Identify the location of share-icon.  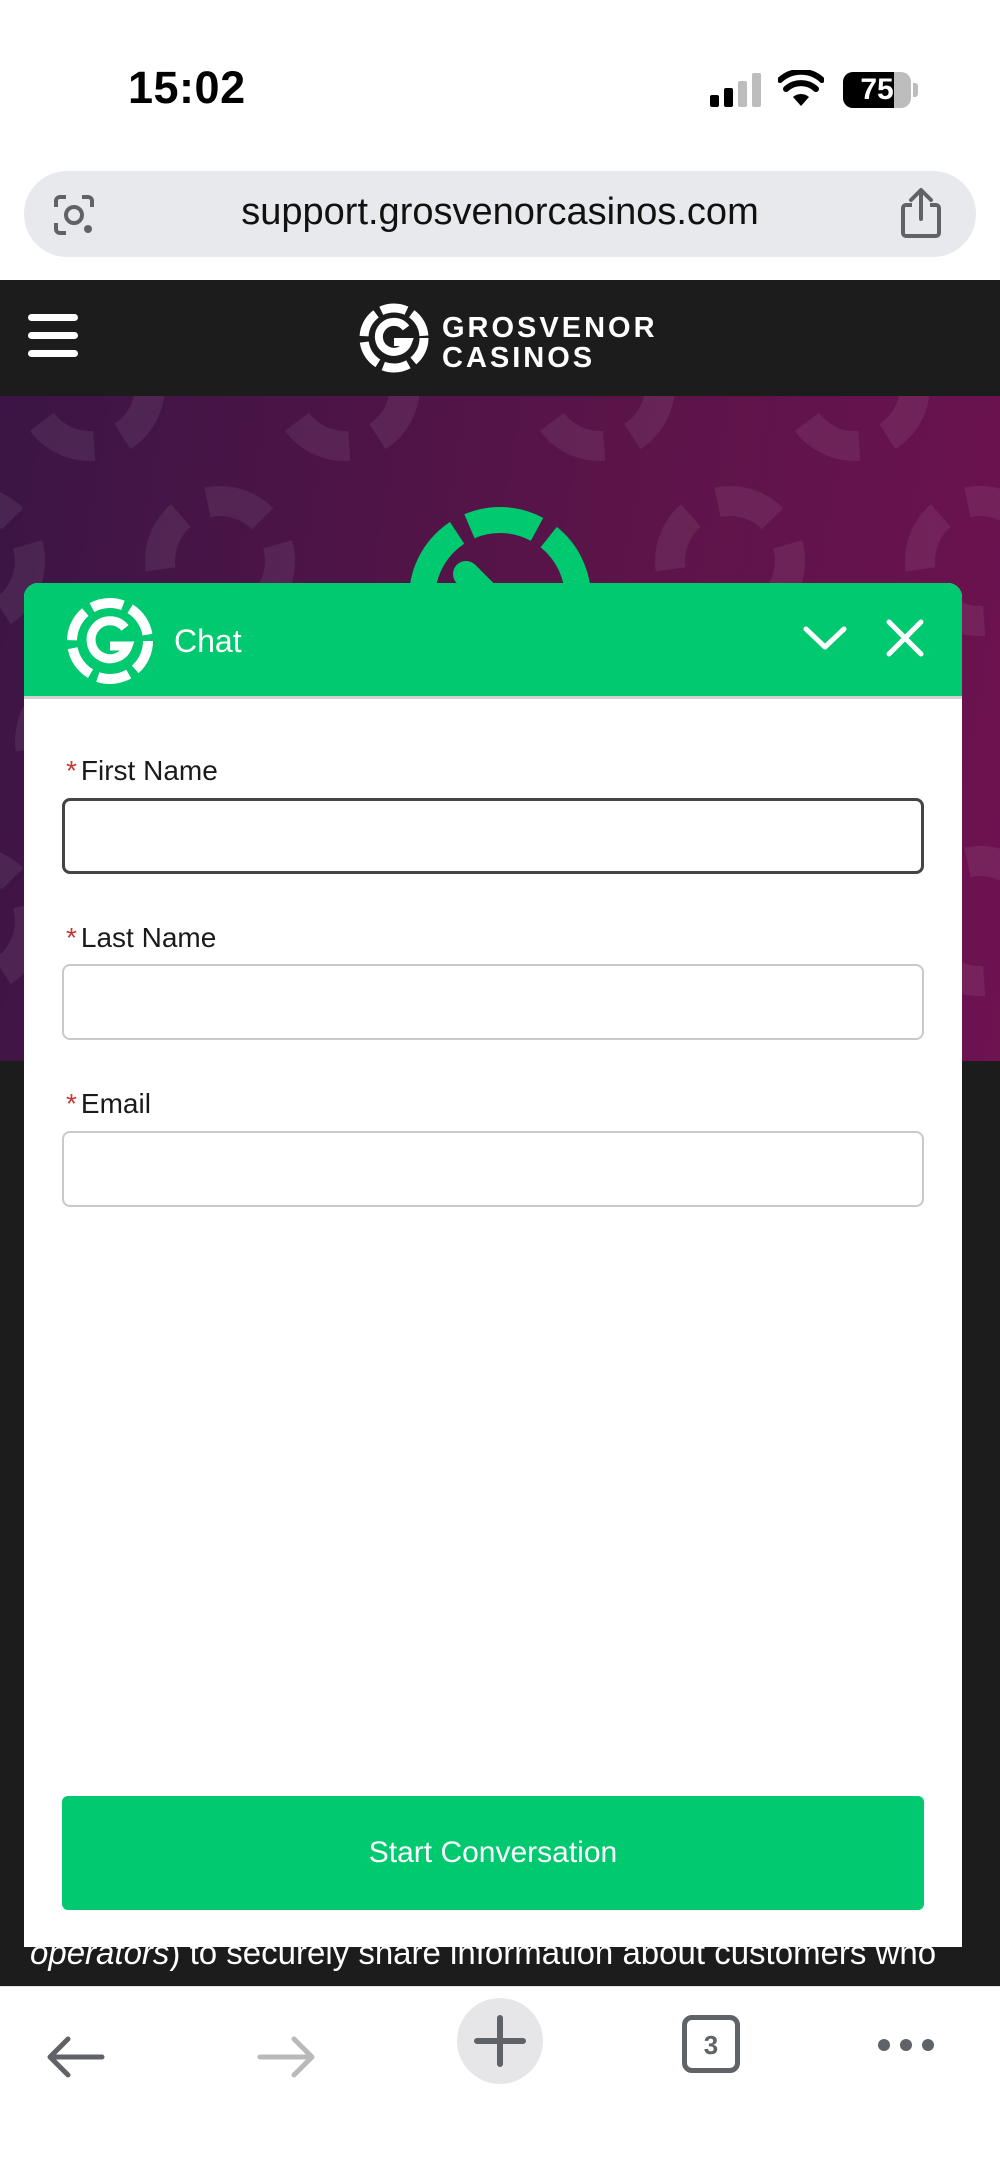
(921, 213).